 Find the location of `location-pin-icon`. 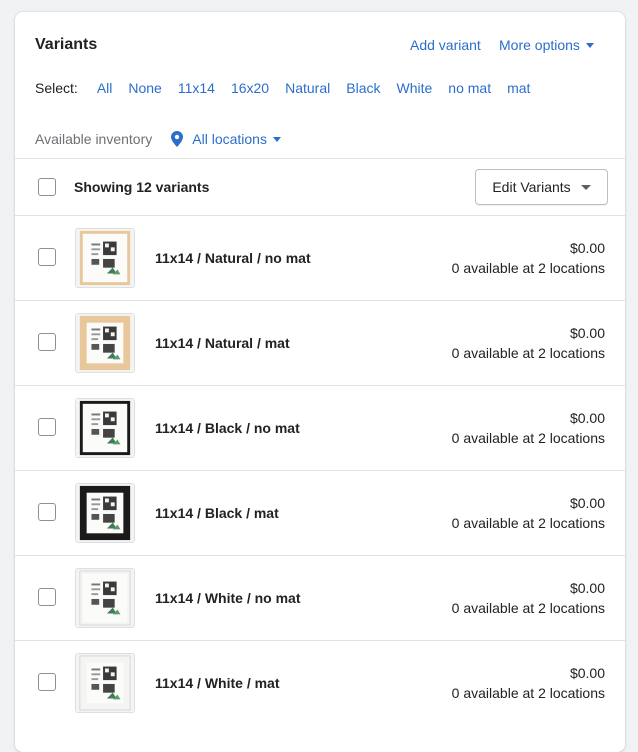

location-pin-icon is located at coordinates (177, 139).